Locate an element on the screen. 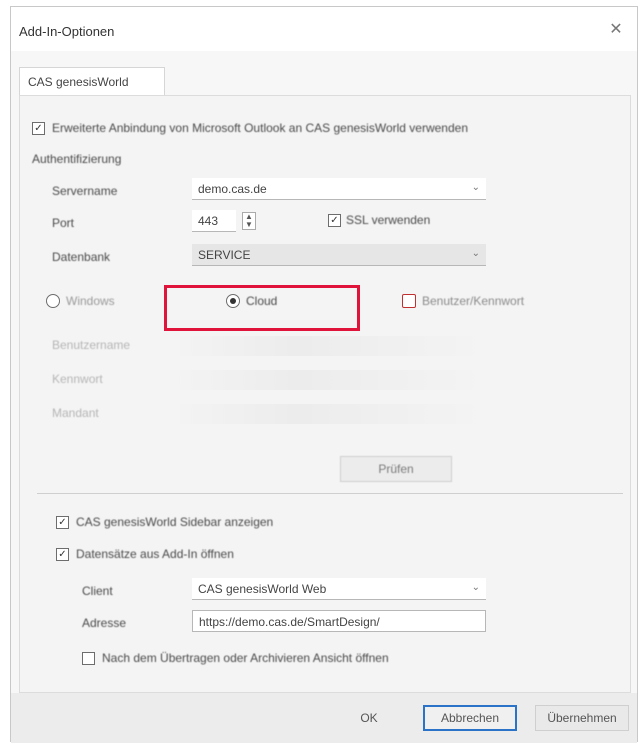  tab-cas-genesisworld: CAS genesisWorld is located at coordinates (92, 81).